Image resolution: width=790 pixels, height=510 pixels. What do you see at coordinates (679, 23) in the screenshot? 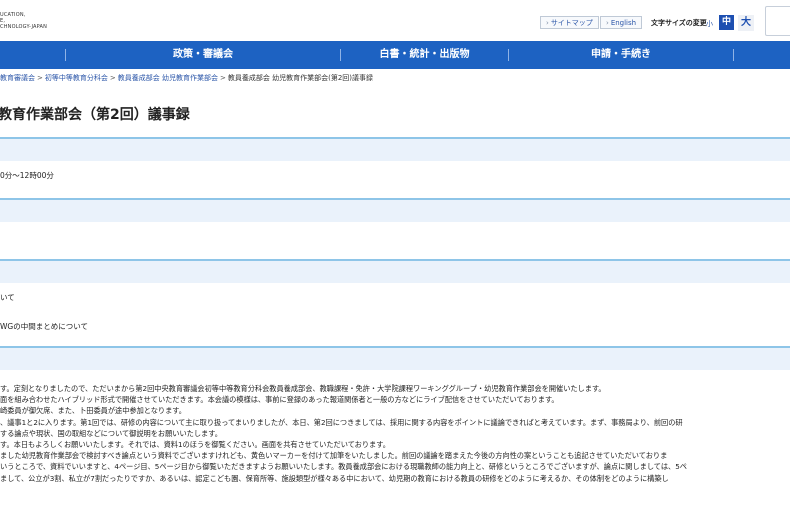
I see `font-size-label: 文字サイズの変更` at bounding box center [679, 23].